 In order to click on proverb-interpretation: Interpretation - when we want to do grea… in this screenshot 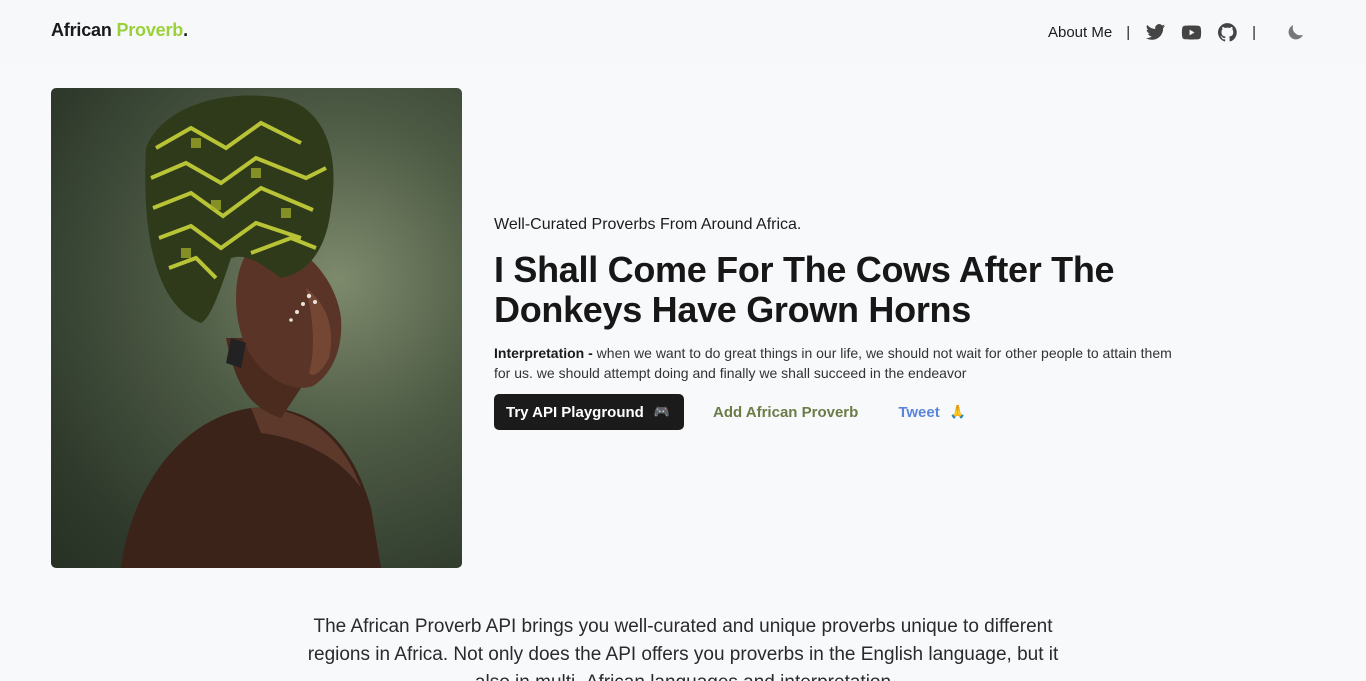, I will do `click(834, 363)`.